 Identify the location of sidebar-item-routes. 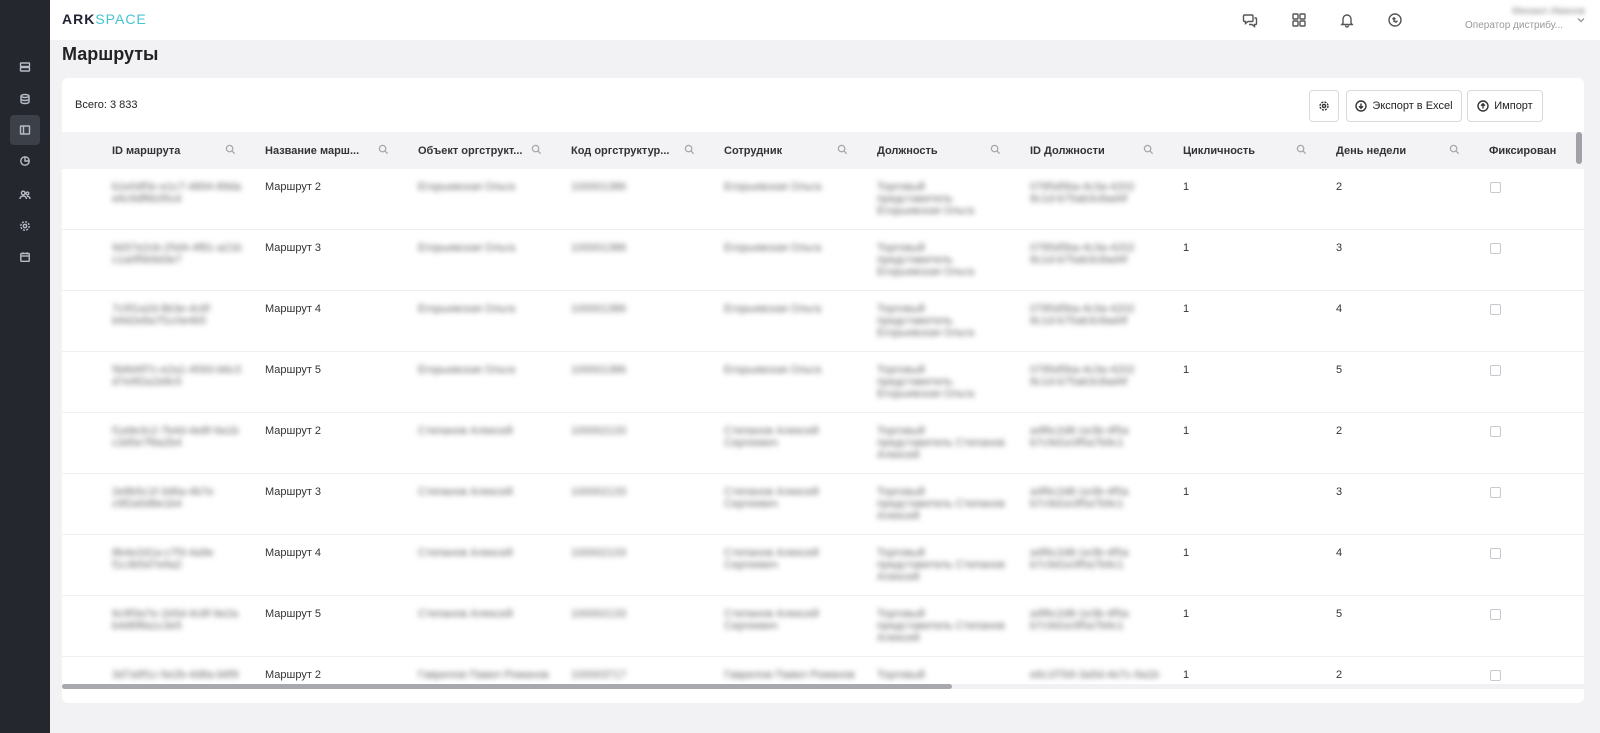
(25, 130).